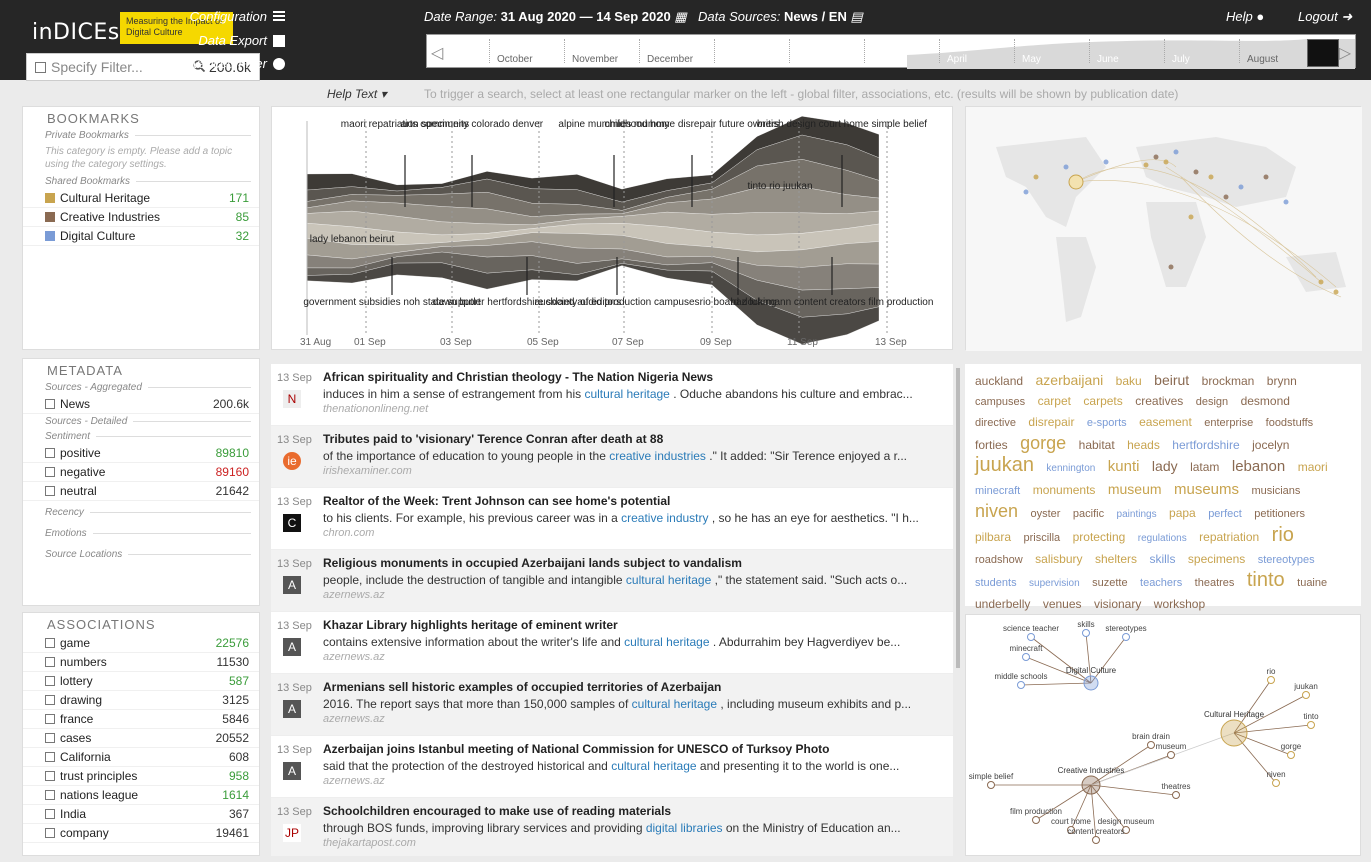 Image resolution: width=1371 pixels, height=862 pixels. I want to click on association-item: game 22576, so click(141, 643).